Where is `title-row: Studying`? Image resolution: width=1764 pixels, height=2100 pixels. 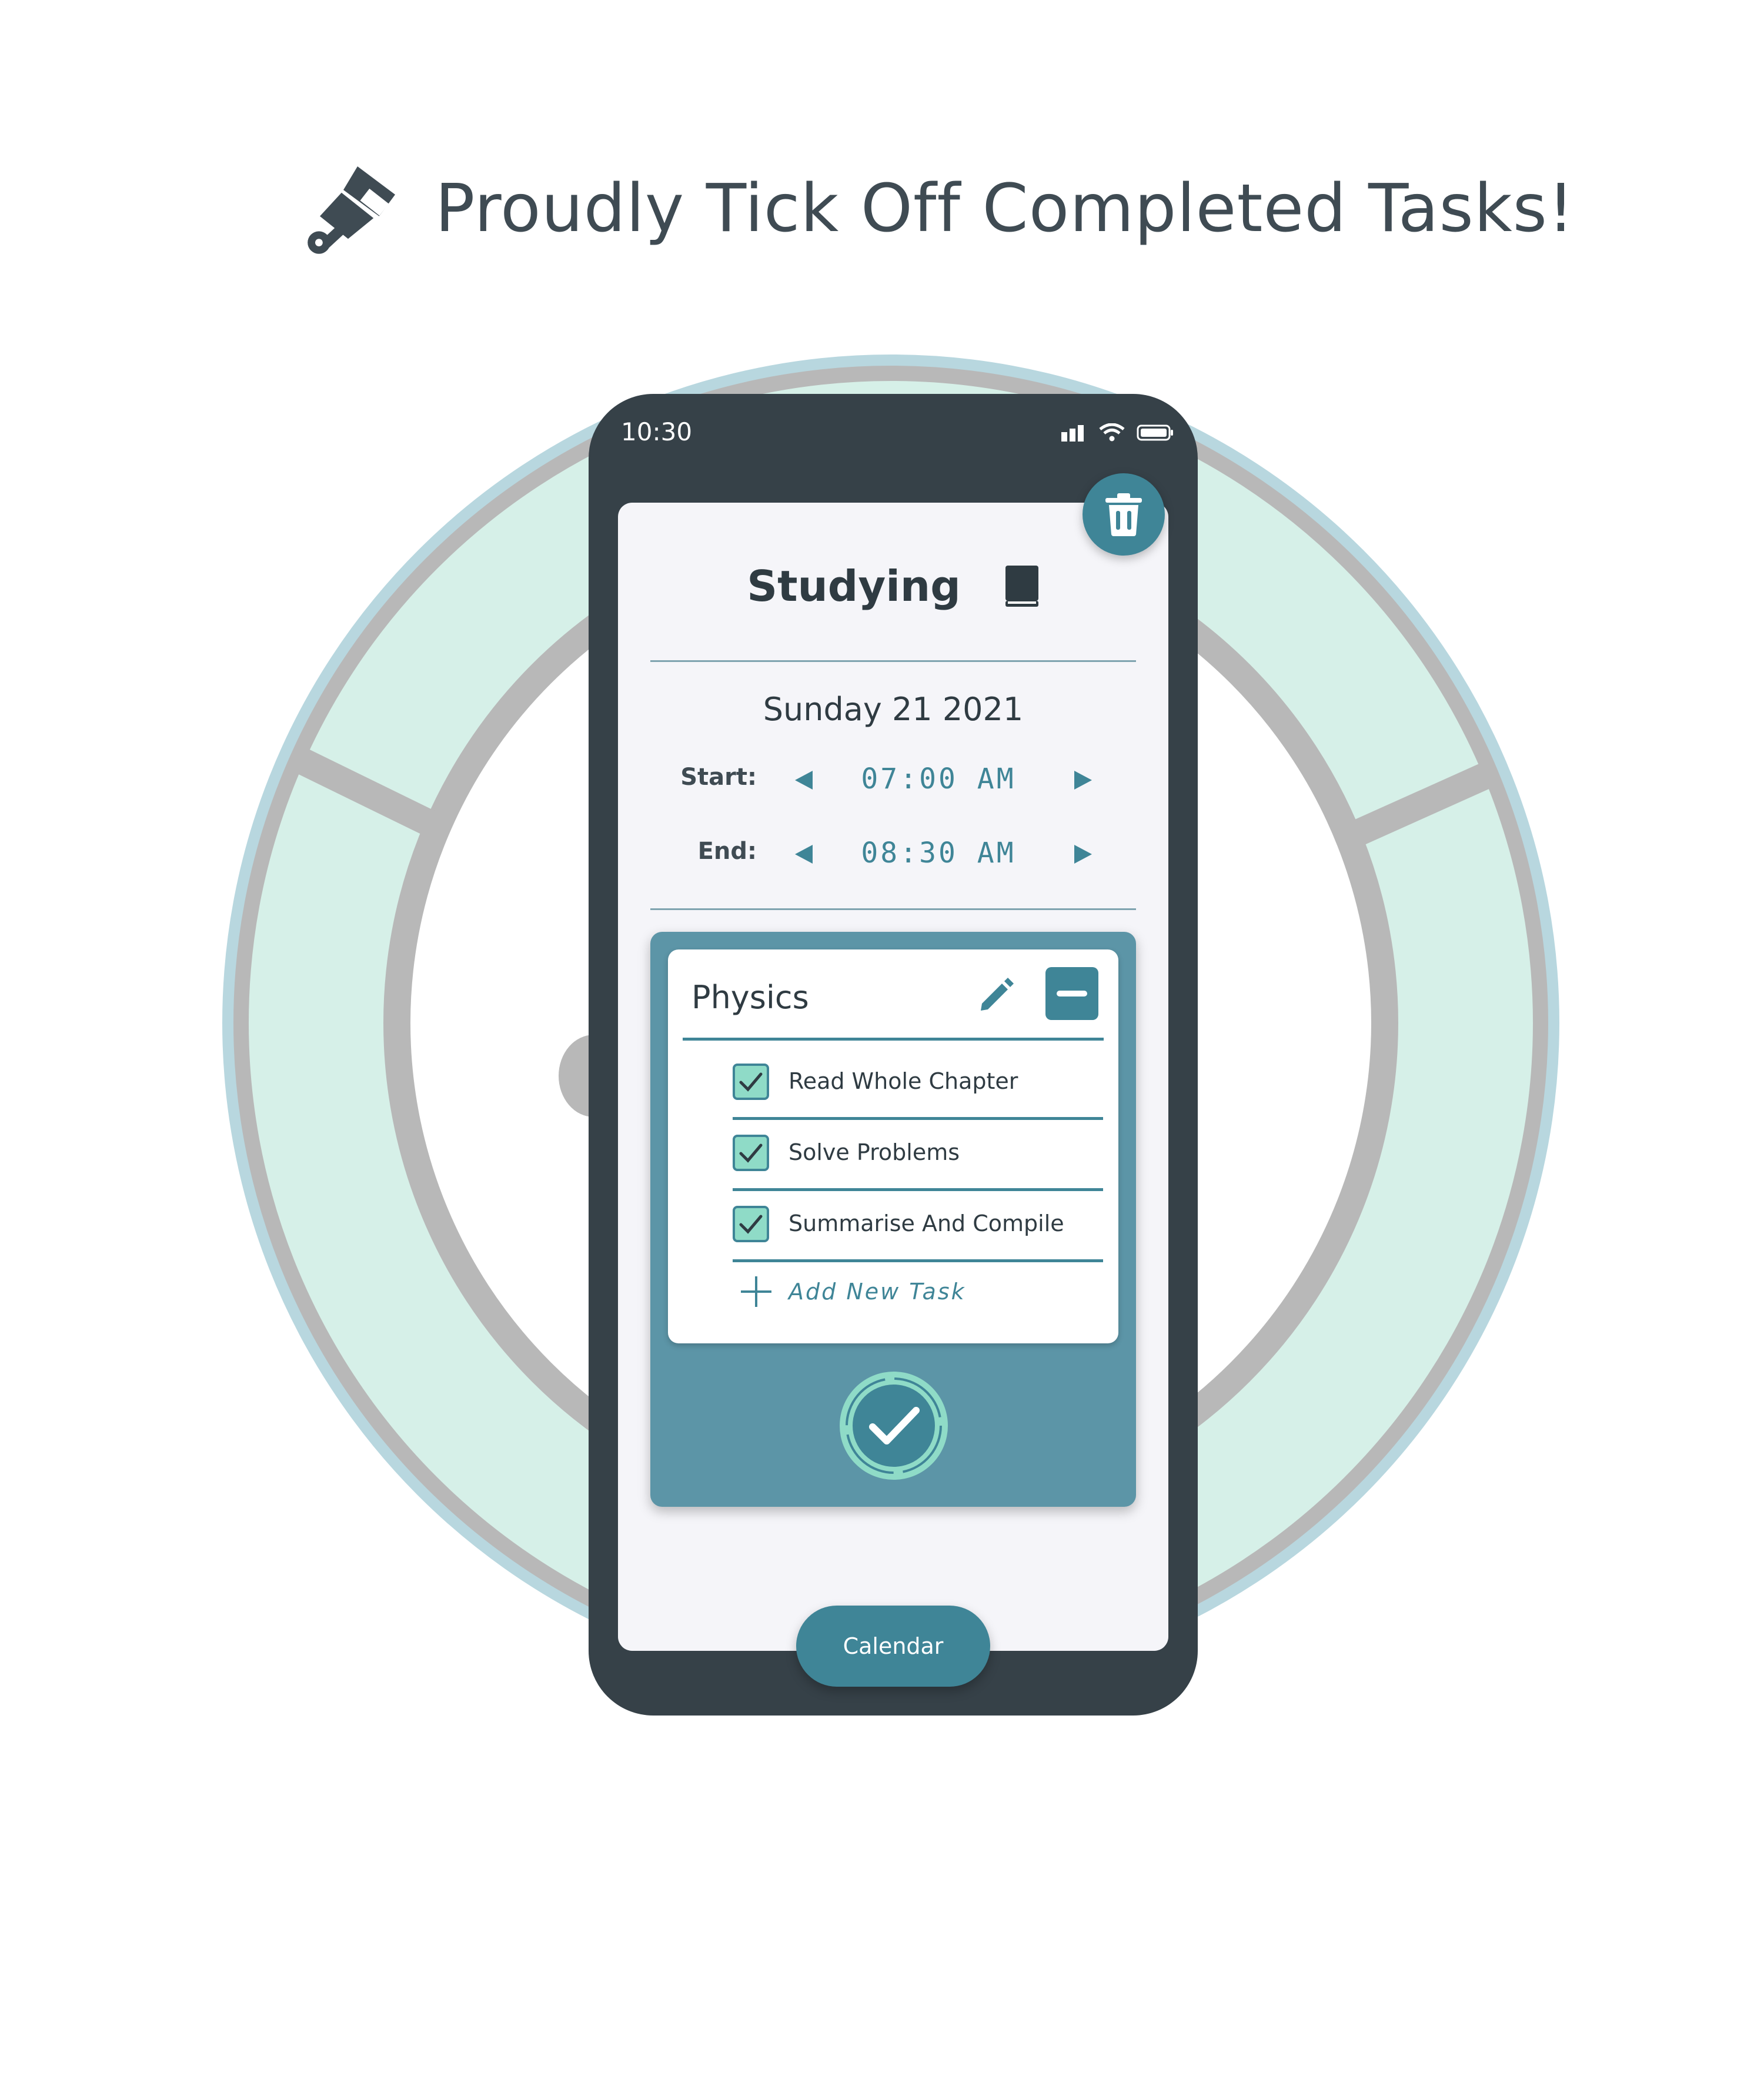
title-row: Studying is located at coordinates (893, 586).